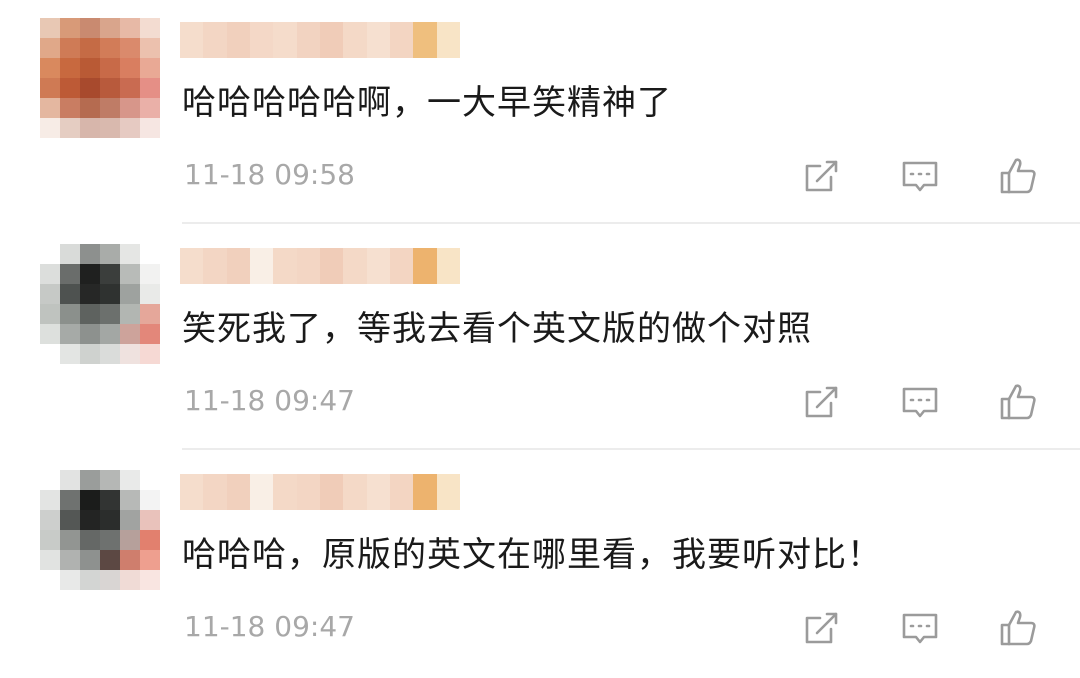  I want to click on comment-text: 哈哈哈，原版的英文在哪里看，我要听对比！, so click(532, 555).